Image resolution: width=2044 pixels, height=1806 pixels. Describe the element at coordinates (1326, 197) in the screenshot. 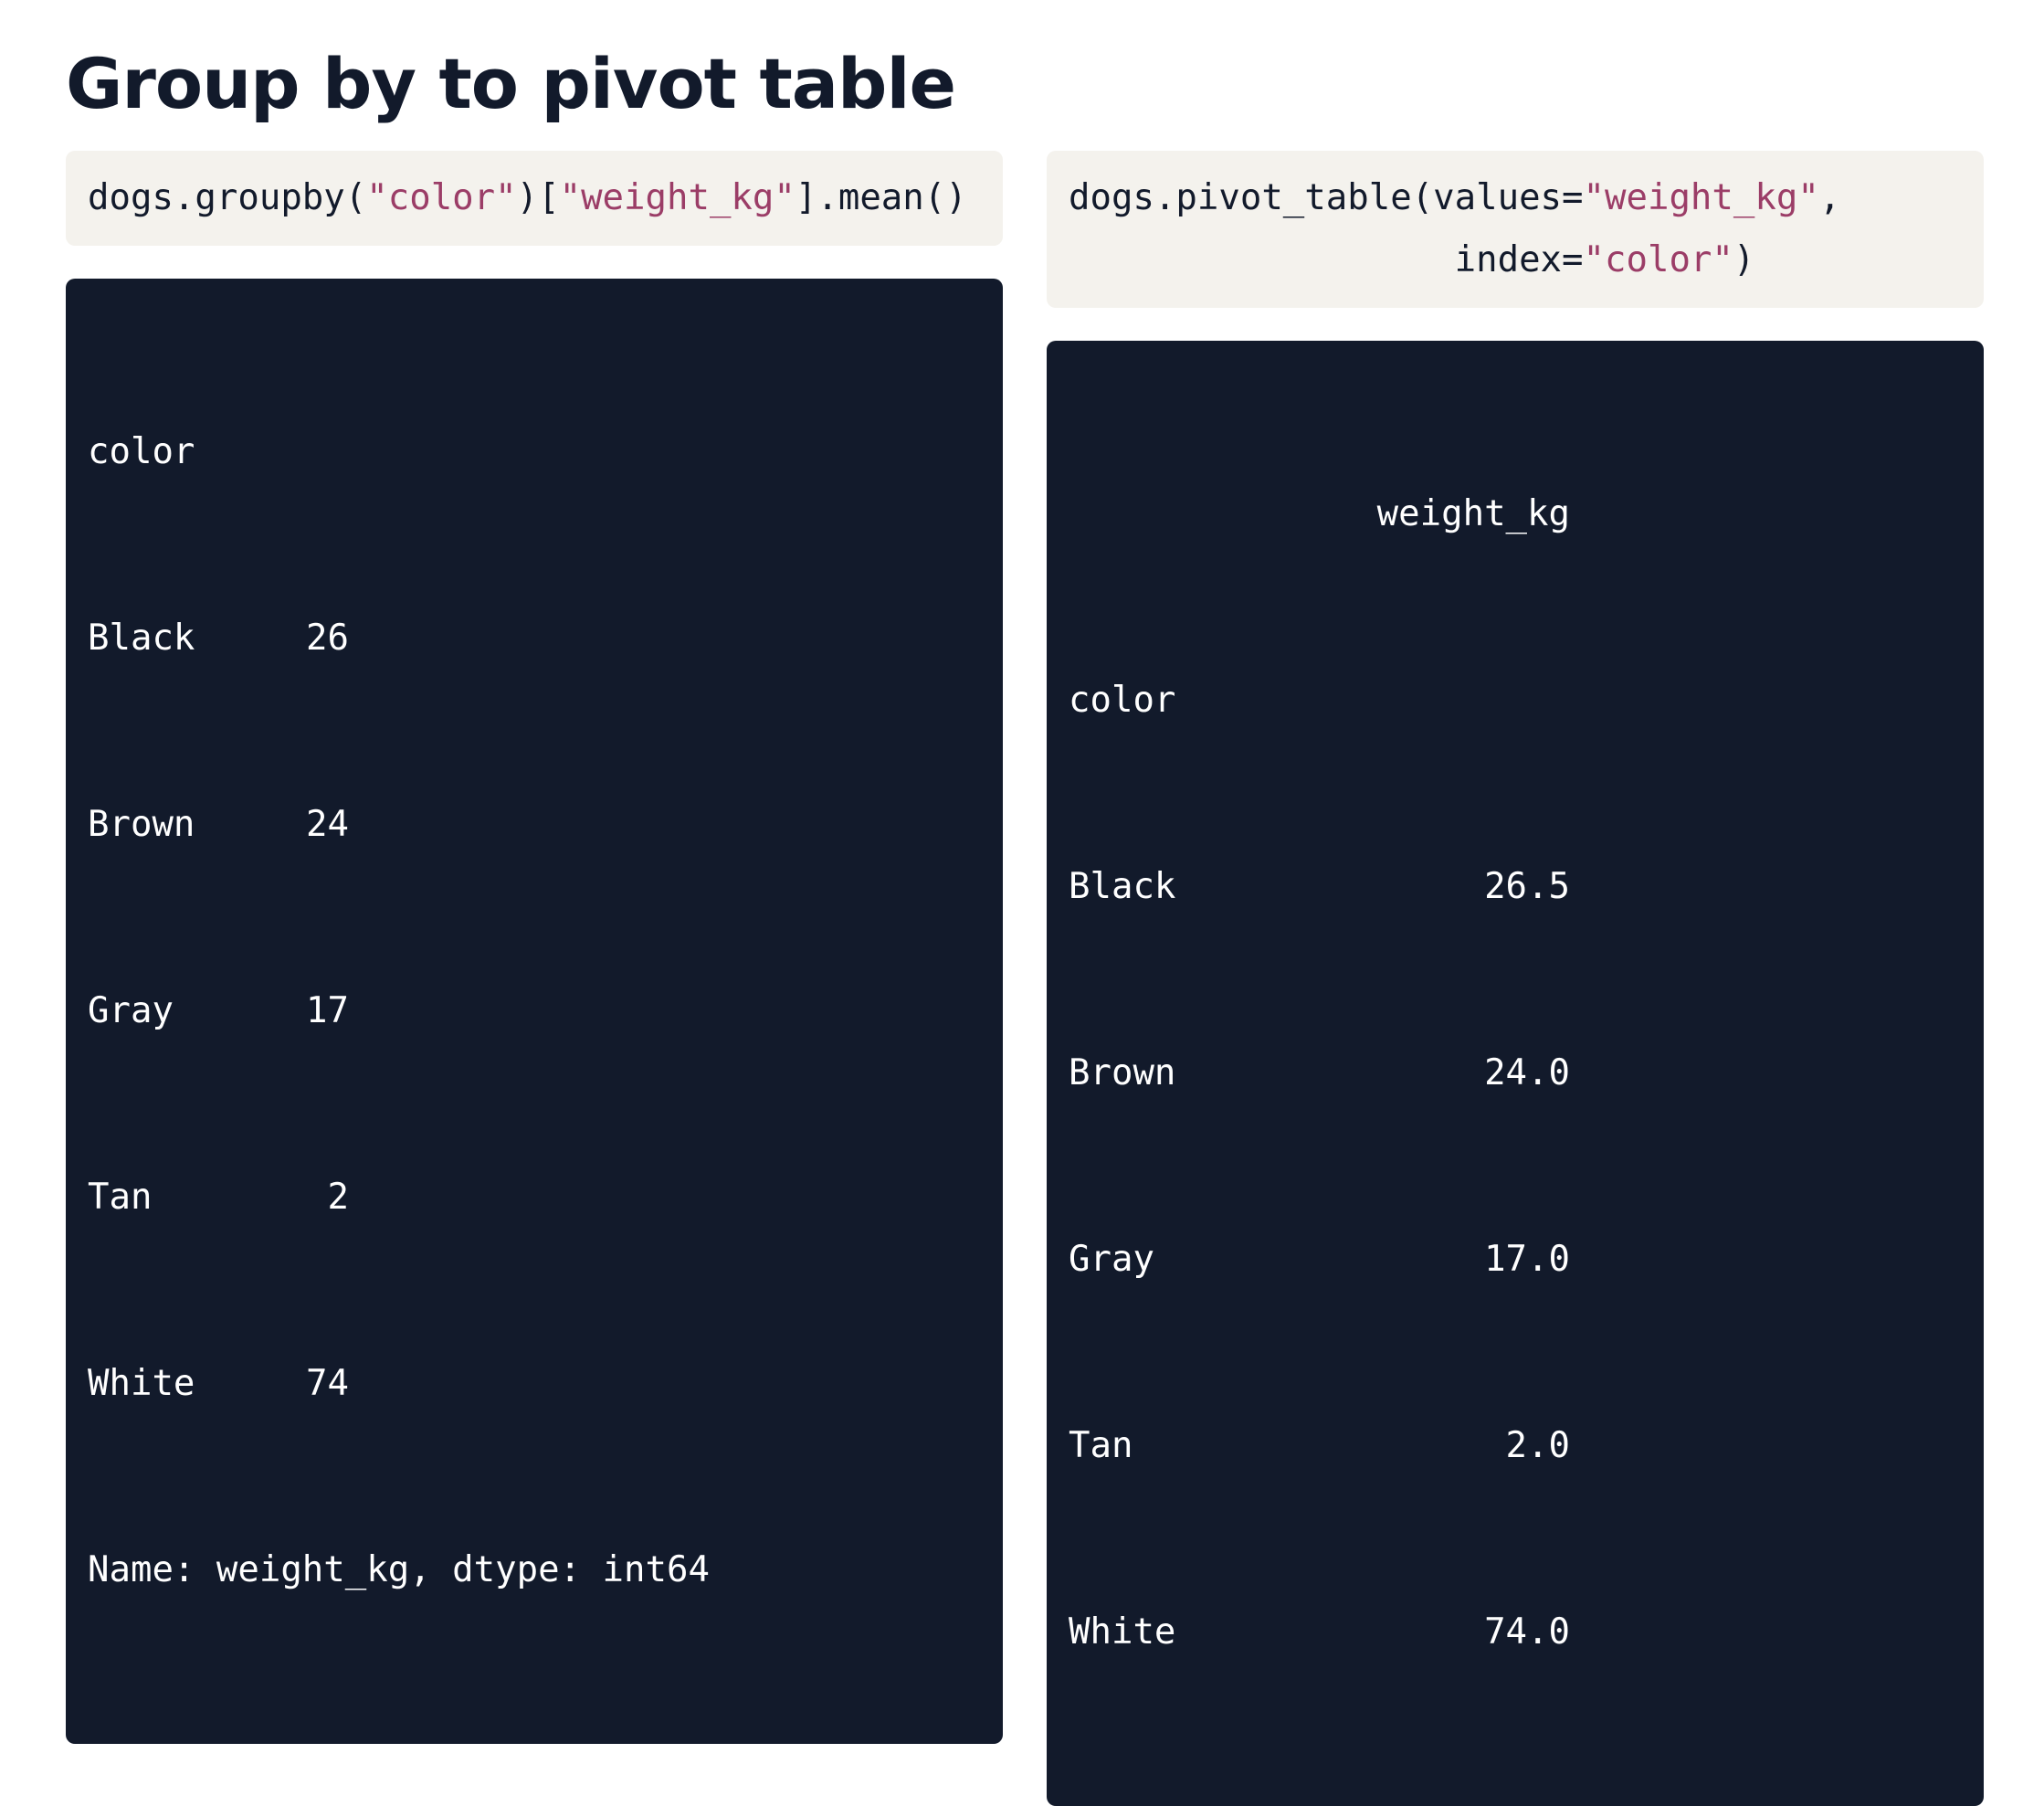

I see `code-text: dogs.pivot_table(values=` at that location.